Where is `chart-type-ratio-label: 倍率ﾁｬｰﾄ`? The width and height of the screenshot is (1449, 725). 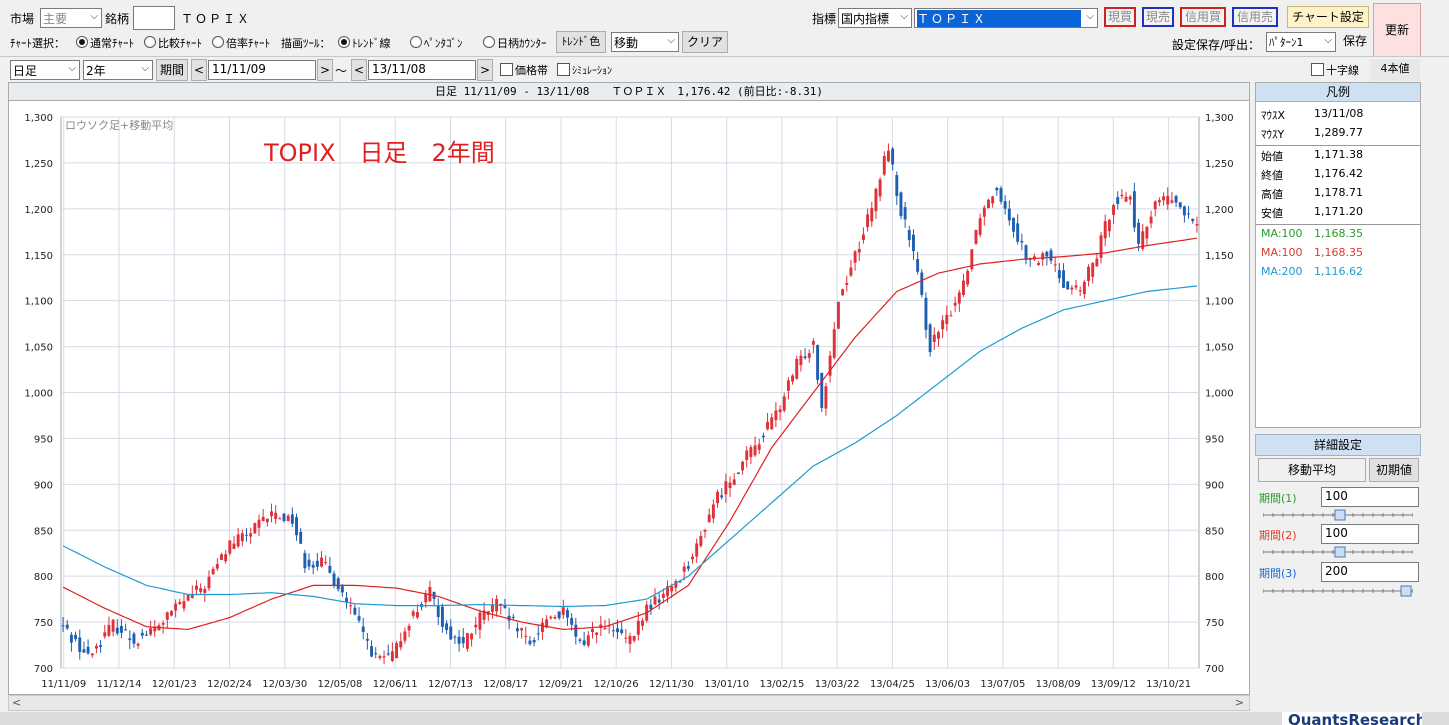 chart-type-ratio-label: 倍率ﾁｬｰﾄ is located at coordinates (248, 43).